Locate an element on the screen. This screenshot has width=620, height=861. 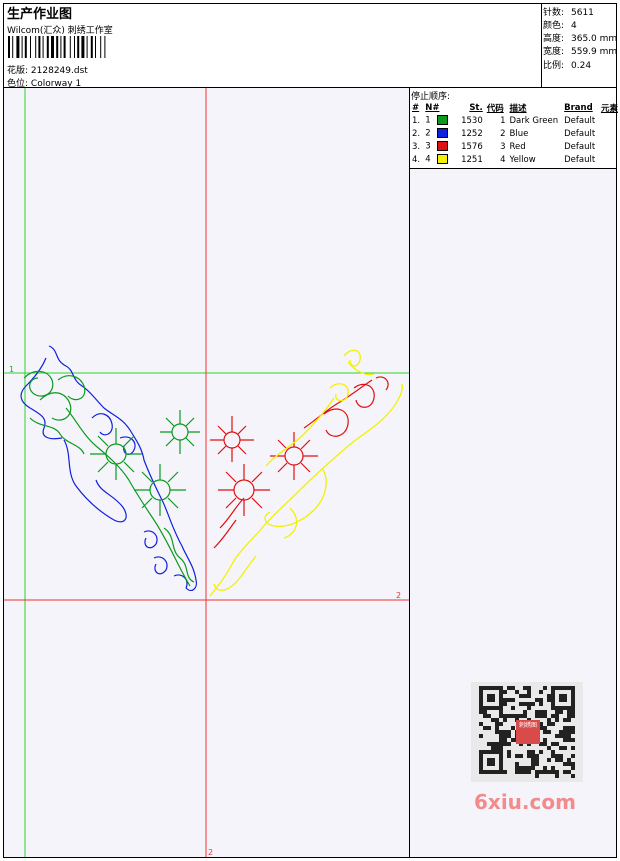
design-file: 2128249.dst is located at coordinates (59, 71).